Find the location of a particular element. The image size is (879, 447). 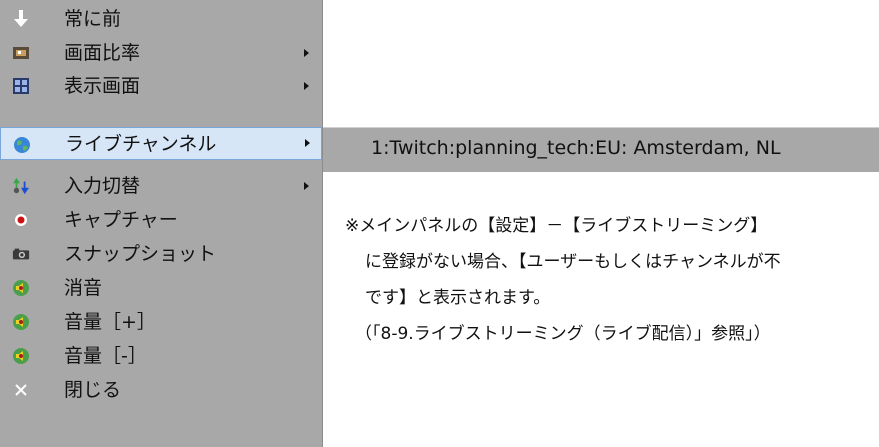

menu-item-label: キャプチャー is located at coordinates (121, 220).